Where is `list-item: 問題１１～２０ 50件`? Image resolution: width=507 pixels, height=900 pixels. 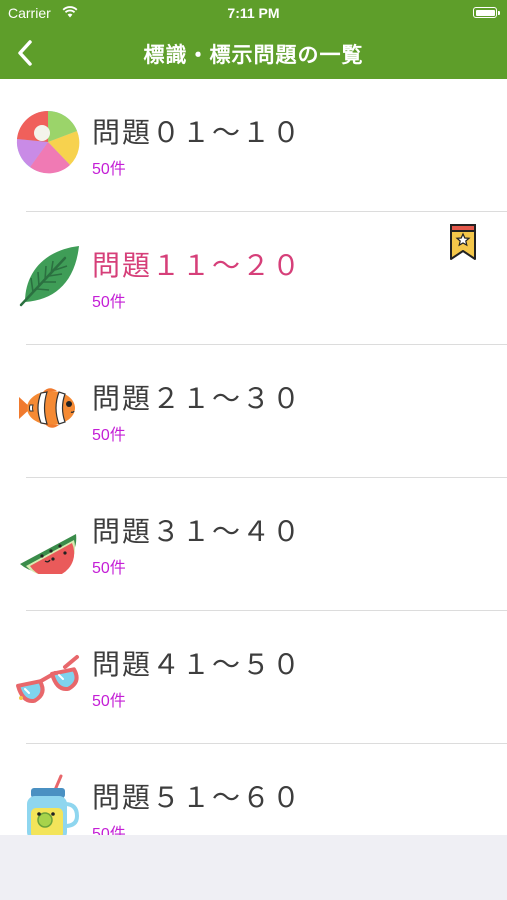
list-item: 問題１１～２０ 50件 is located at coordinates (253, 278).